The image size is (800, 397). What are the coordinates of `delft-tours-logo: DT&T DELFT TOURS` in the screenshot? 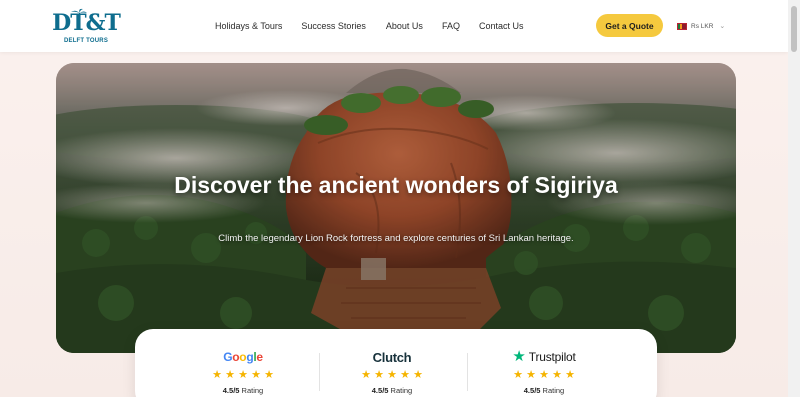 It's located at (86, 26).